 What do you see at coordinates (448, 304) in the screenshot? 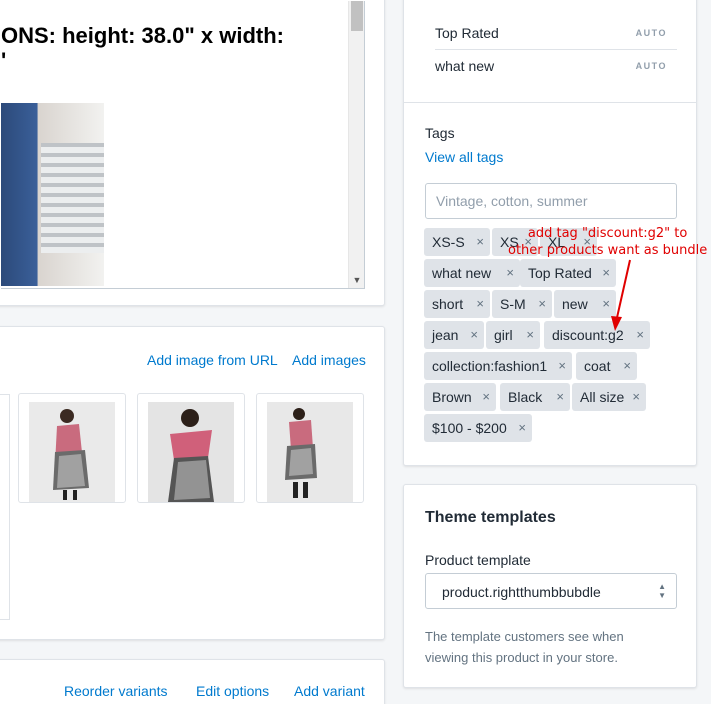
I see `tag-label: short` at bounding box center [448, 304].